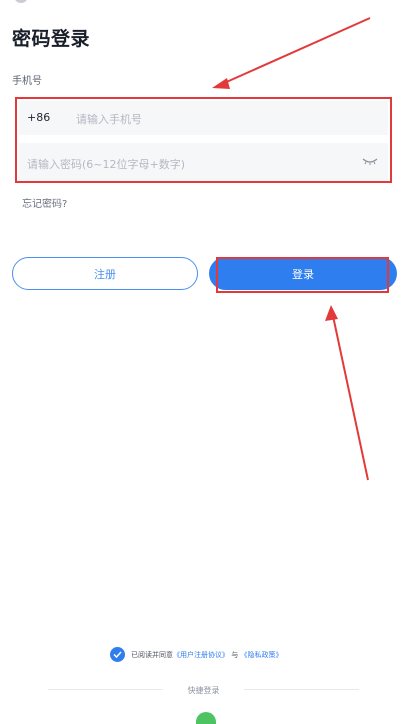  What do you see at coordinates (27, 81) in the screenshot?
I see `phone-label: 手机号` at bounding box center [27, 81].